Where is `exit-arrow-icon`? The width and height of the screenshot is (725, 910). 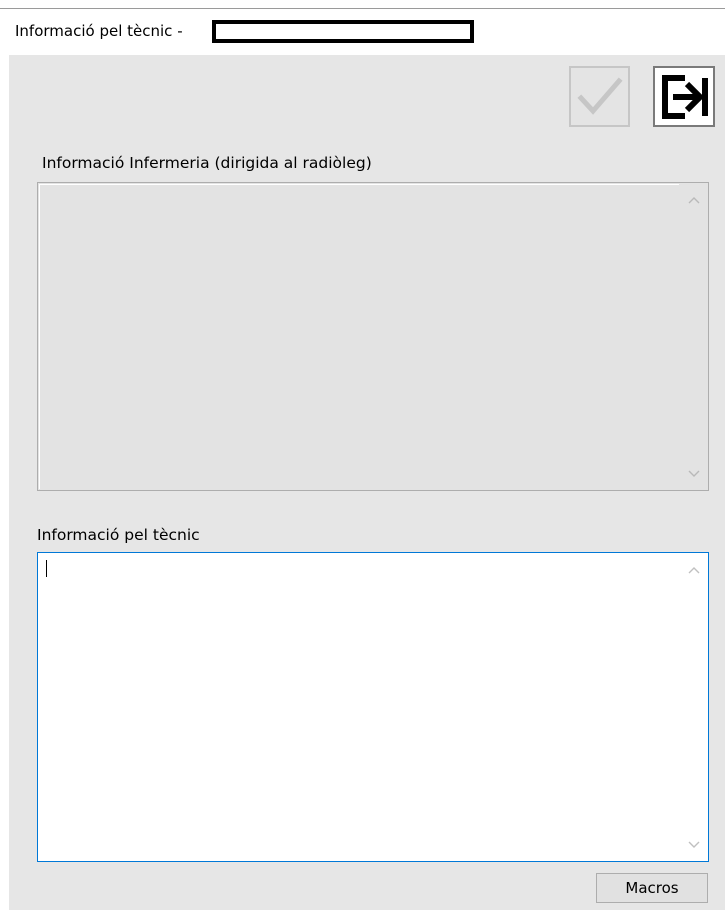 exit-arrow-icon is located at coordinates (685, 97).